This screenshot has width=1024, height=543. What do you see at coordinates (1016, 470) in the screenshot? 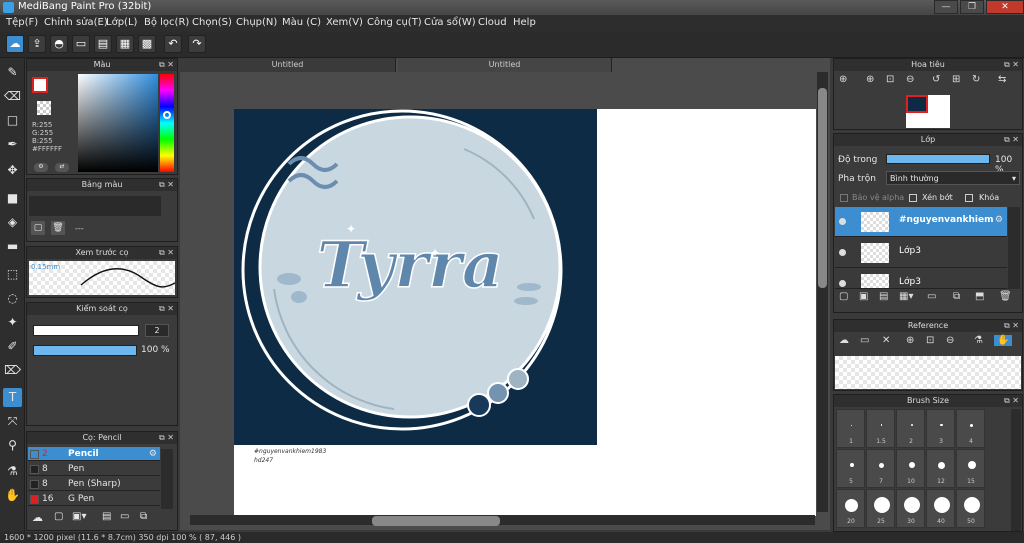
I see `brush-size-scrollbar` at bounding box center [1016, 470].